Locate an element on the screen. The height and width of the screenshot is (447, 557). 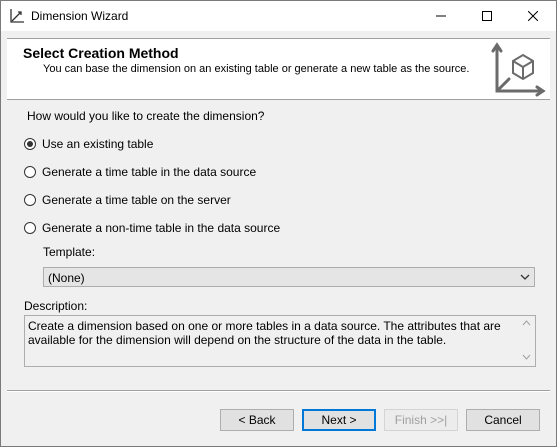
title-bar: Dimension Wizard is located at coordinates (278, 16).